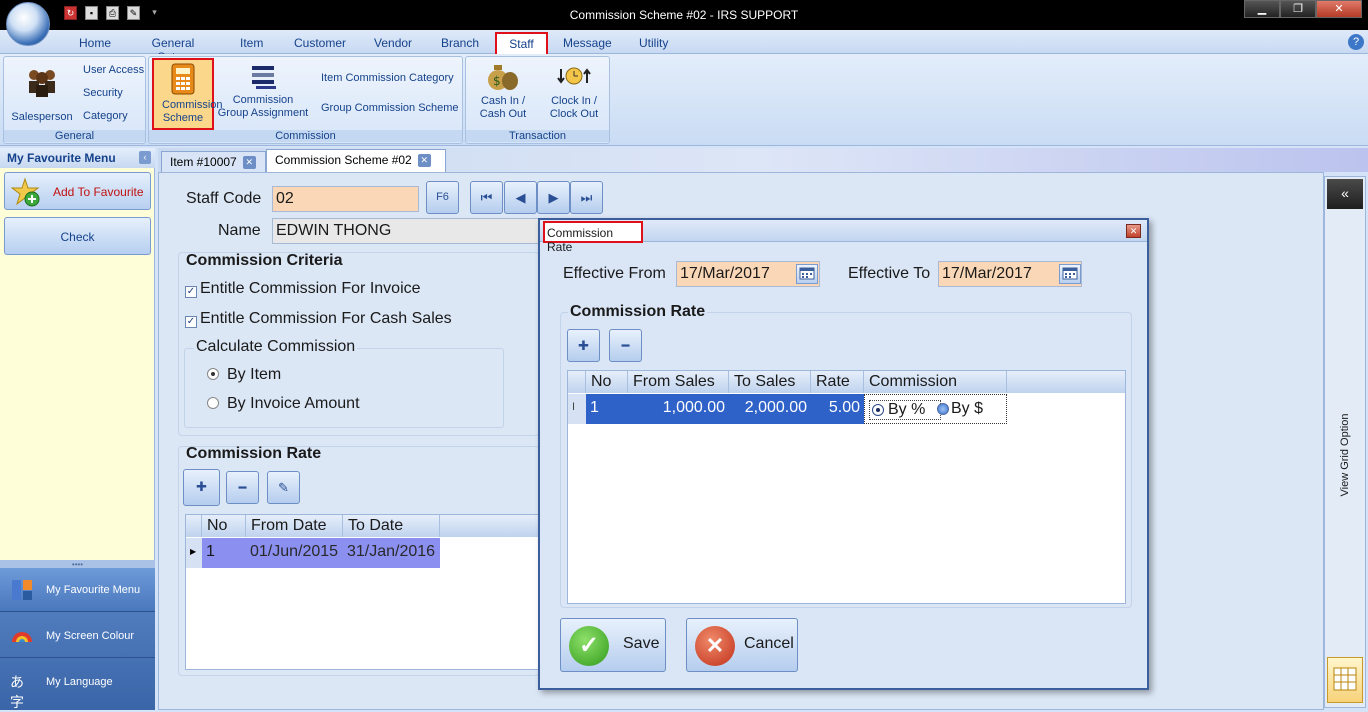 The height and width of the screenshot is (712, 1368). What do you see at coordinates (213, 374) in the screenshot?
I see `radio-selected-icon` at bounding box center [213, 374].